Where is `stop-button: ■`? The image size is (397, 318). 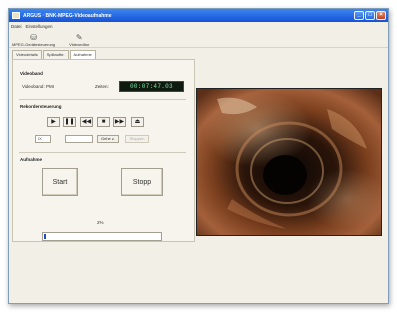
stop-button: ■ is located at coordinates (103, 122).